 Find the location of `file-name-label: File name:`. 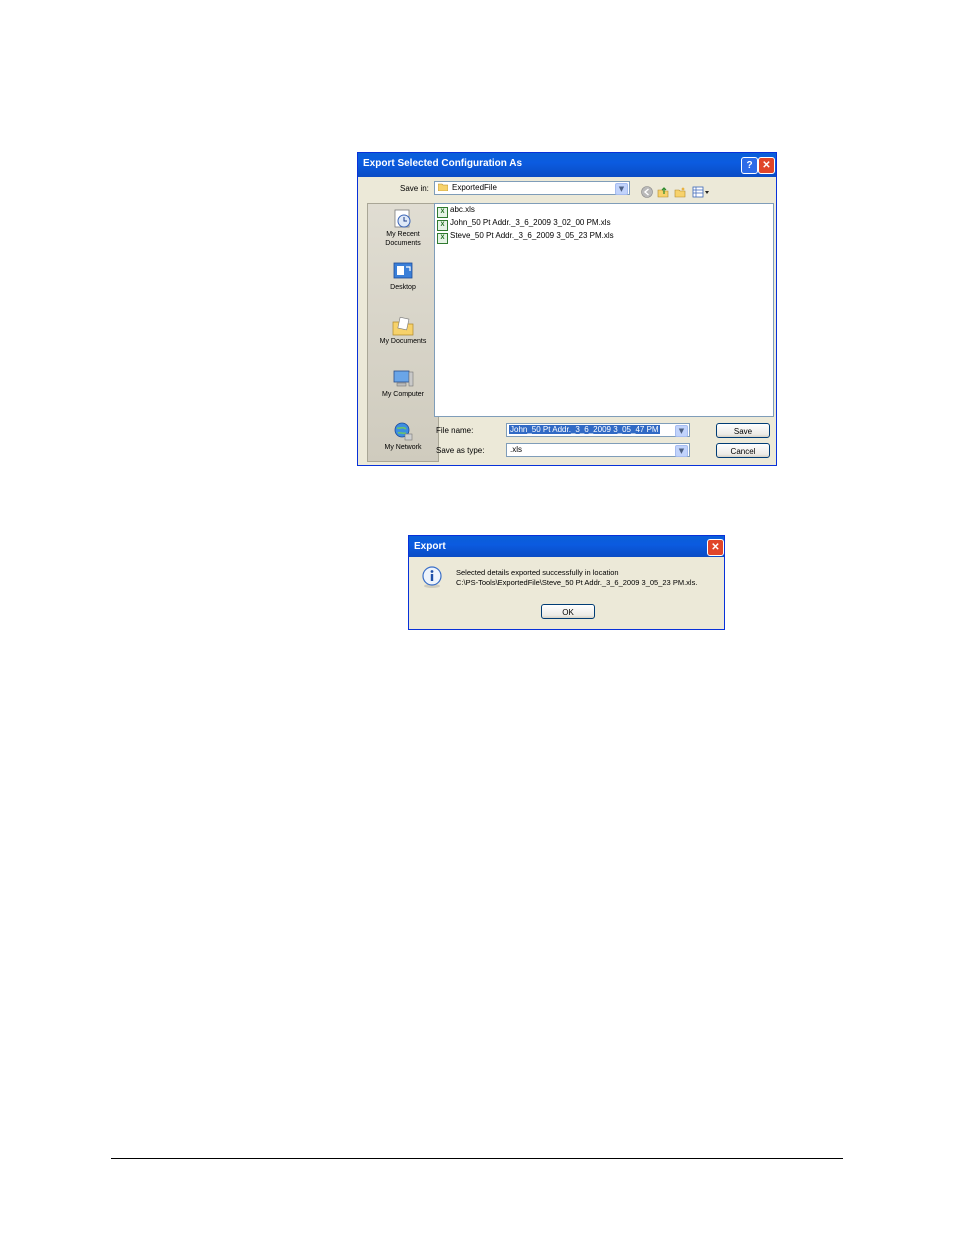

file-name-label: File name: is located at coordinates (455, 430).